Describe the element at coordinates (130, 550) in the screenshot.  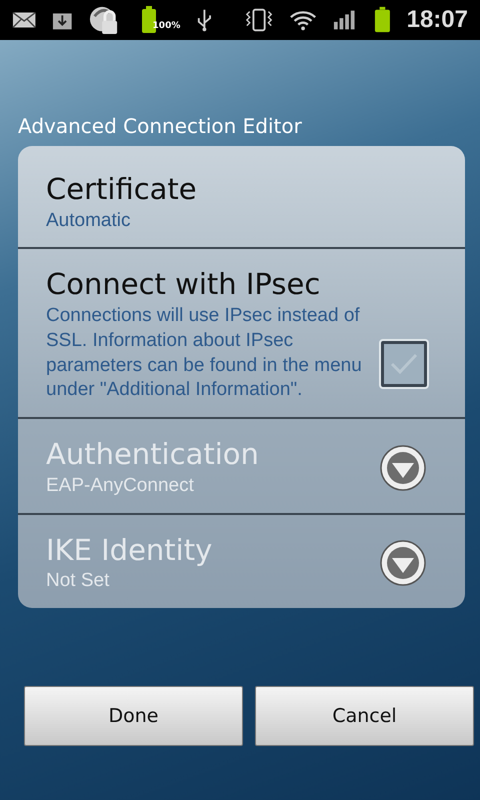
I see `setting-title: IKE Identity` at that location.